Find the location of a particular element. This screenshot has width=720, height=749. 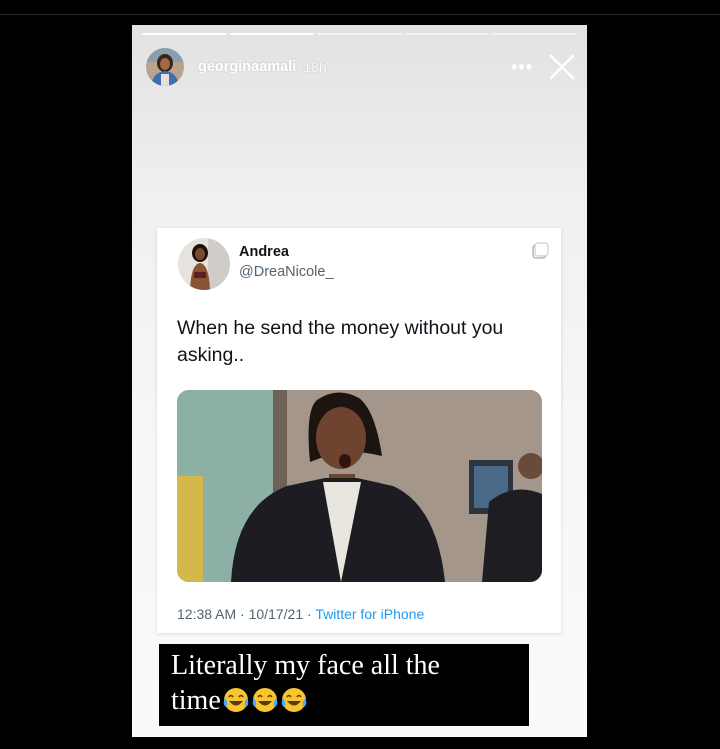

story-username: georginaamali is located at coordinates (247, 67).